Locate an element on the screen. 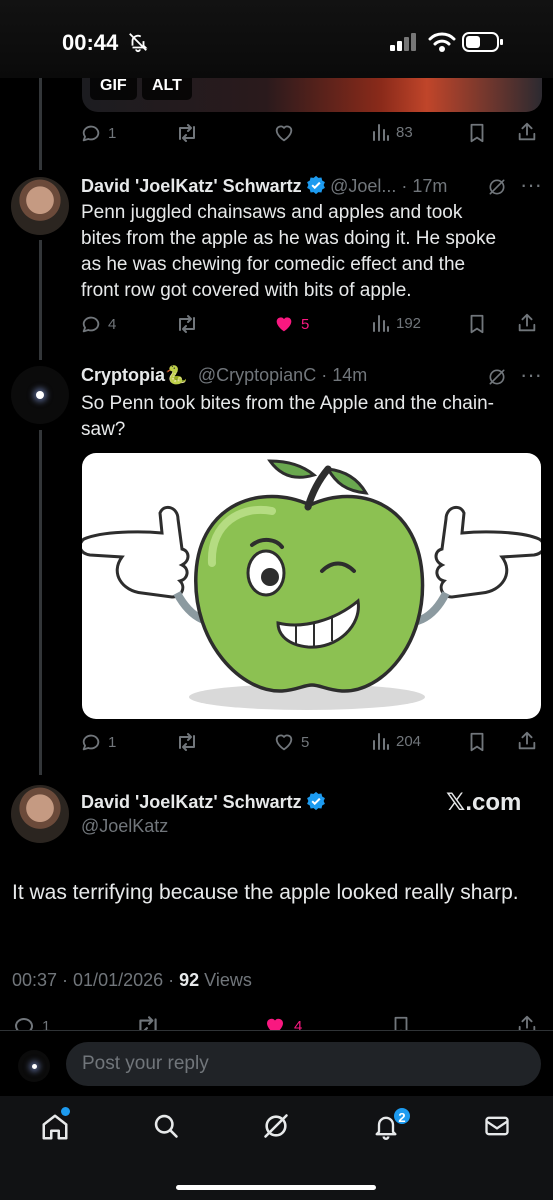 The height and width of the screenshot is (1200, 553). reply-count: 4 is located at coordinates (112, 324).